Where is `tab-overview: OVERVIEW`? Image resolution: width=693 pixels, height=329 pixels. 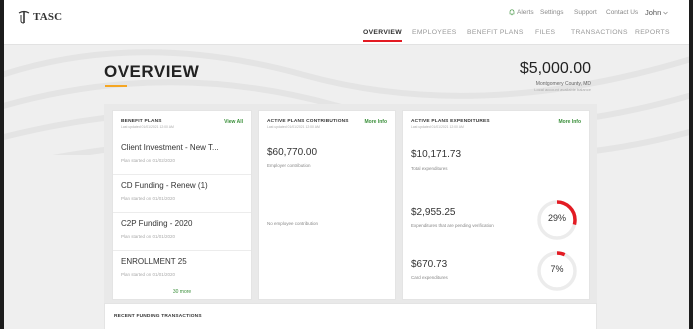 tab-overview: OVERVIEW is located at coordinates (382, 35).